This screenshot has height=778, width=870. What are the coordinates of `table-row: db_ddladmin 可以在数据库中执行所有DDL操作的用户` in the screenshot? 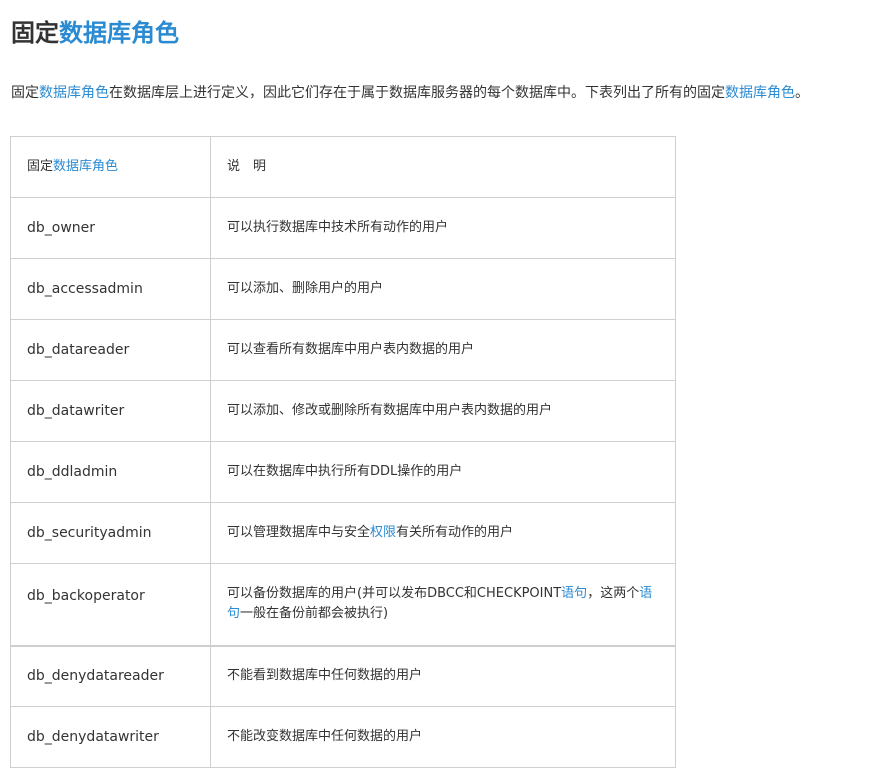 It's located at (343, 472).